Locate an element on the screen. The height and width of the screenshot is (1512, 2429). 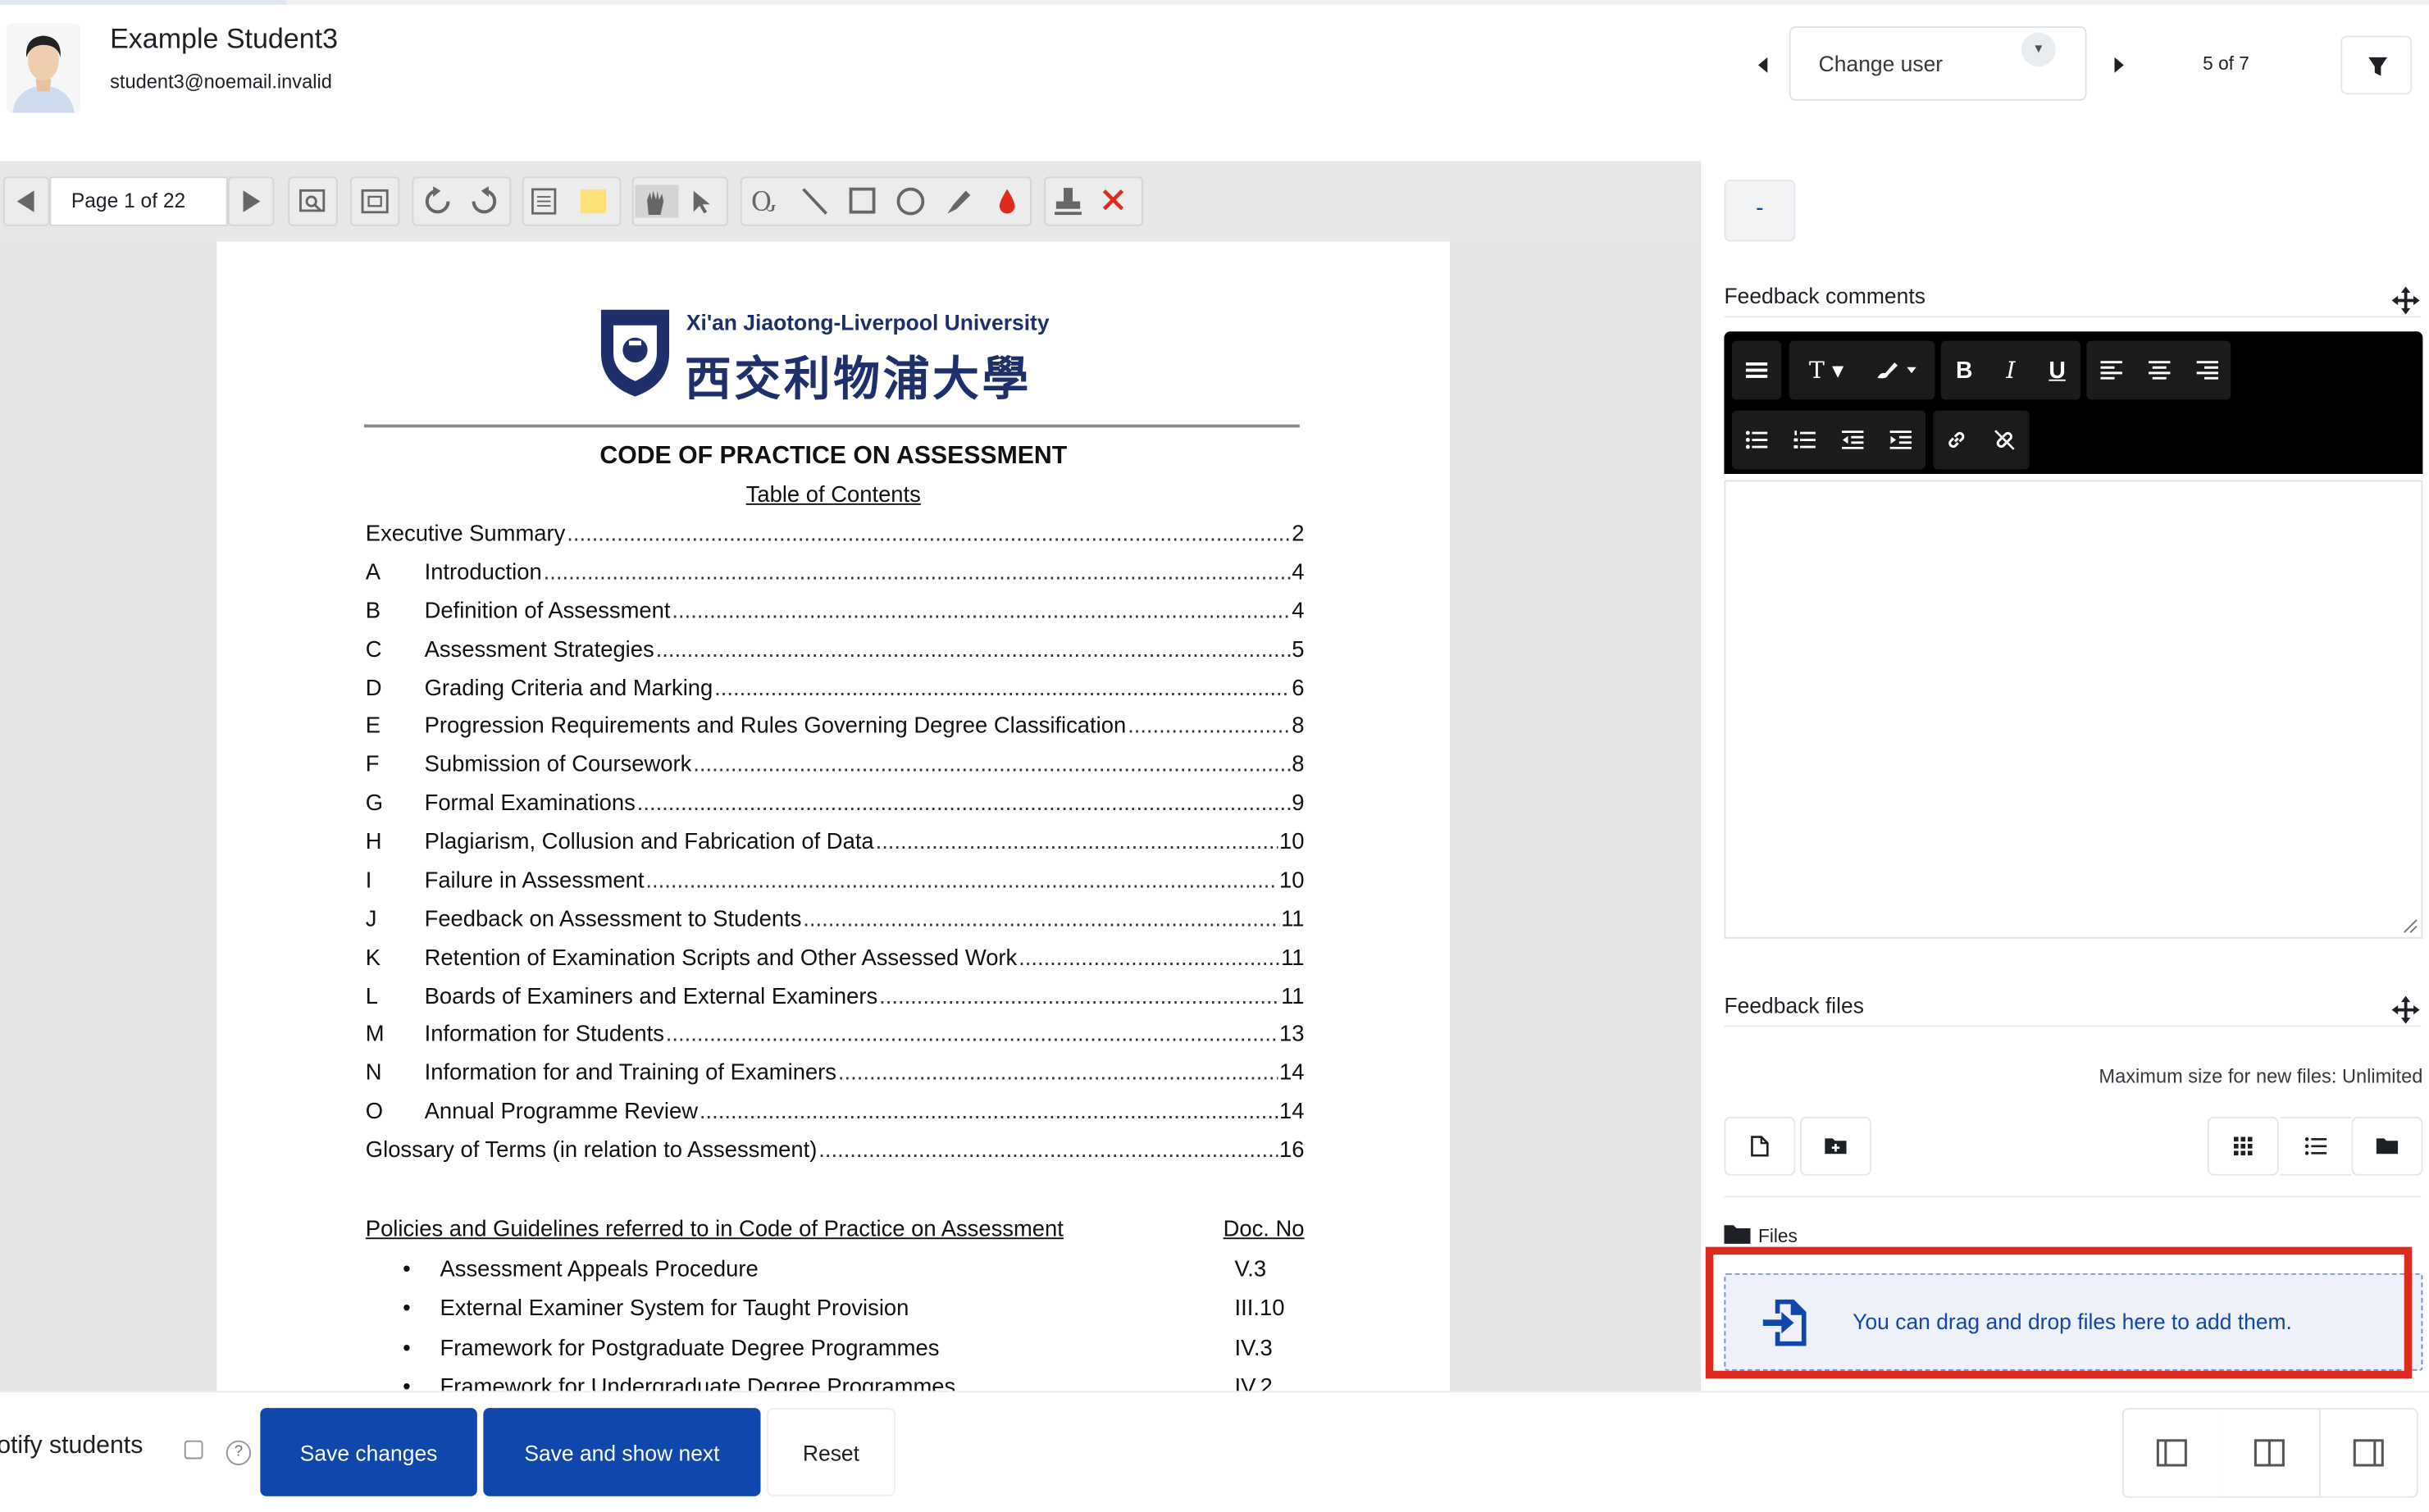
align-center-button is located at coordinates (2159, 370).